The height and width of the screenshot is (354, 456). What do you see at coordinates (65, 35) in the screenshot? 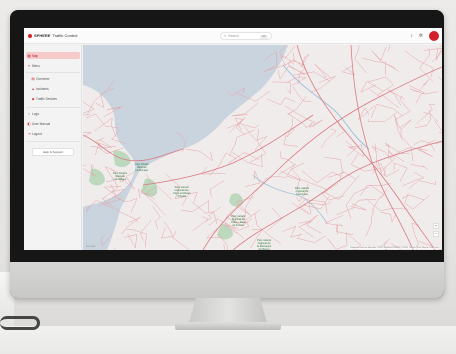
I see `brand-subtitle: Traffic Control` at bounding box center [65, 35].